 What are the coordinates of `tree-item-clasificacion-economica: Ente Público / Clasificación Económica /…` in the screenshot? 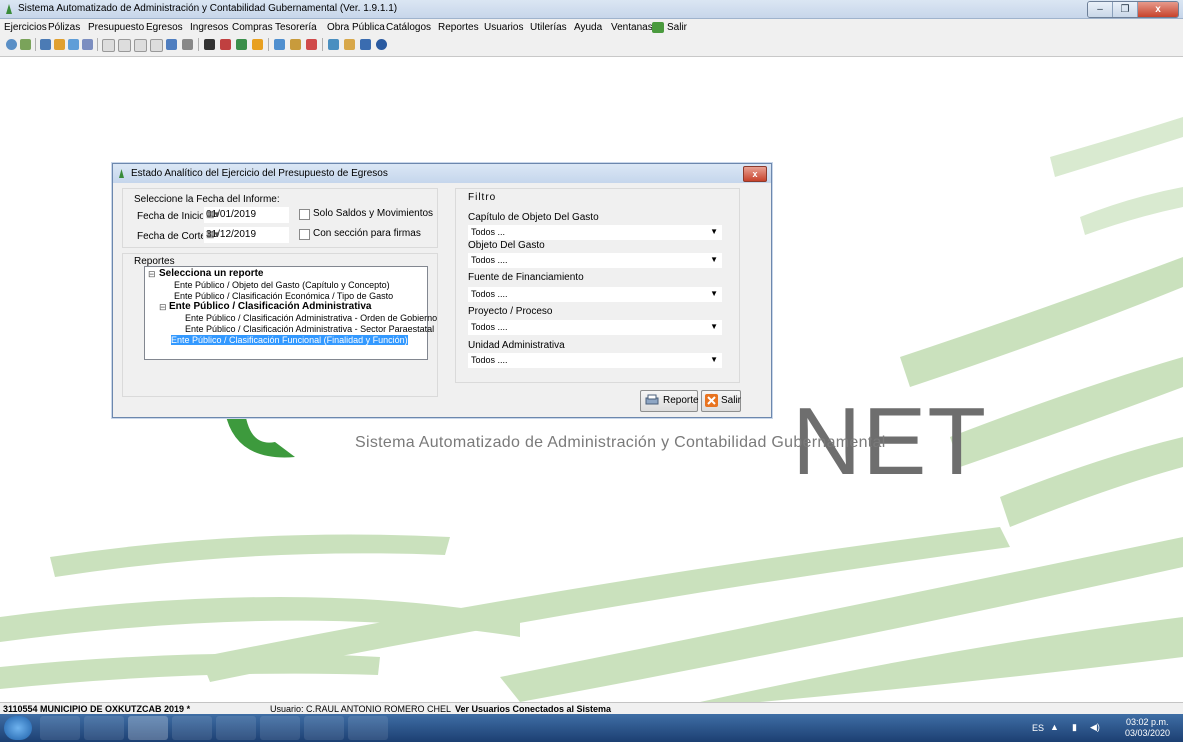 It's located at (283, 296).